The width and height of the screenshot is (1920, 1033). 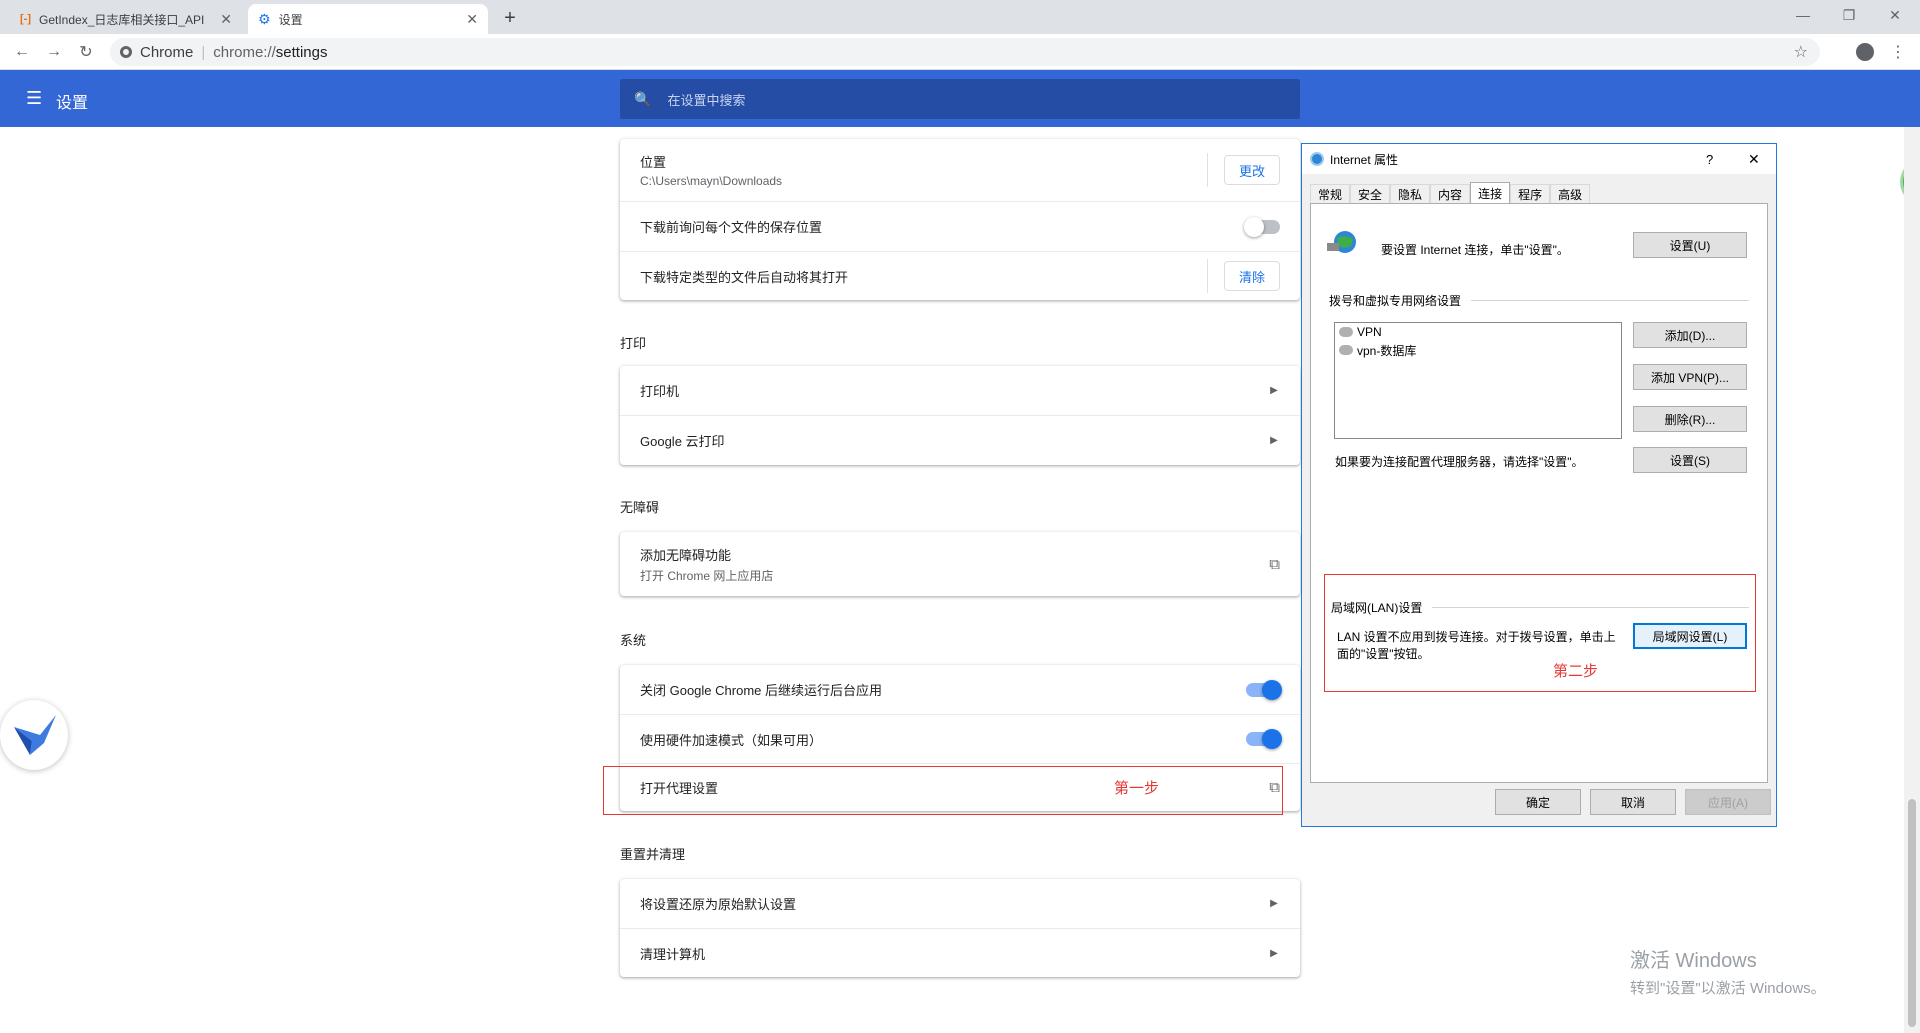 What do you see at coordinates (1251, 170) in the screenshot?
I see `change-location-button: 更改` at bounding box center [1251, 170].